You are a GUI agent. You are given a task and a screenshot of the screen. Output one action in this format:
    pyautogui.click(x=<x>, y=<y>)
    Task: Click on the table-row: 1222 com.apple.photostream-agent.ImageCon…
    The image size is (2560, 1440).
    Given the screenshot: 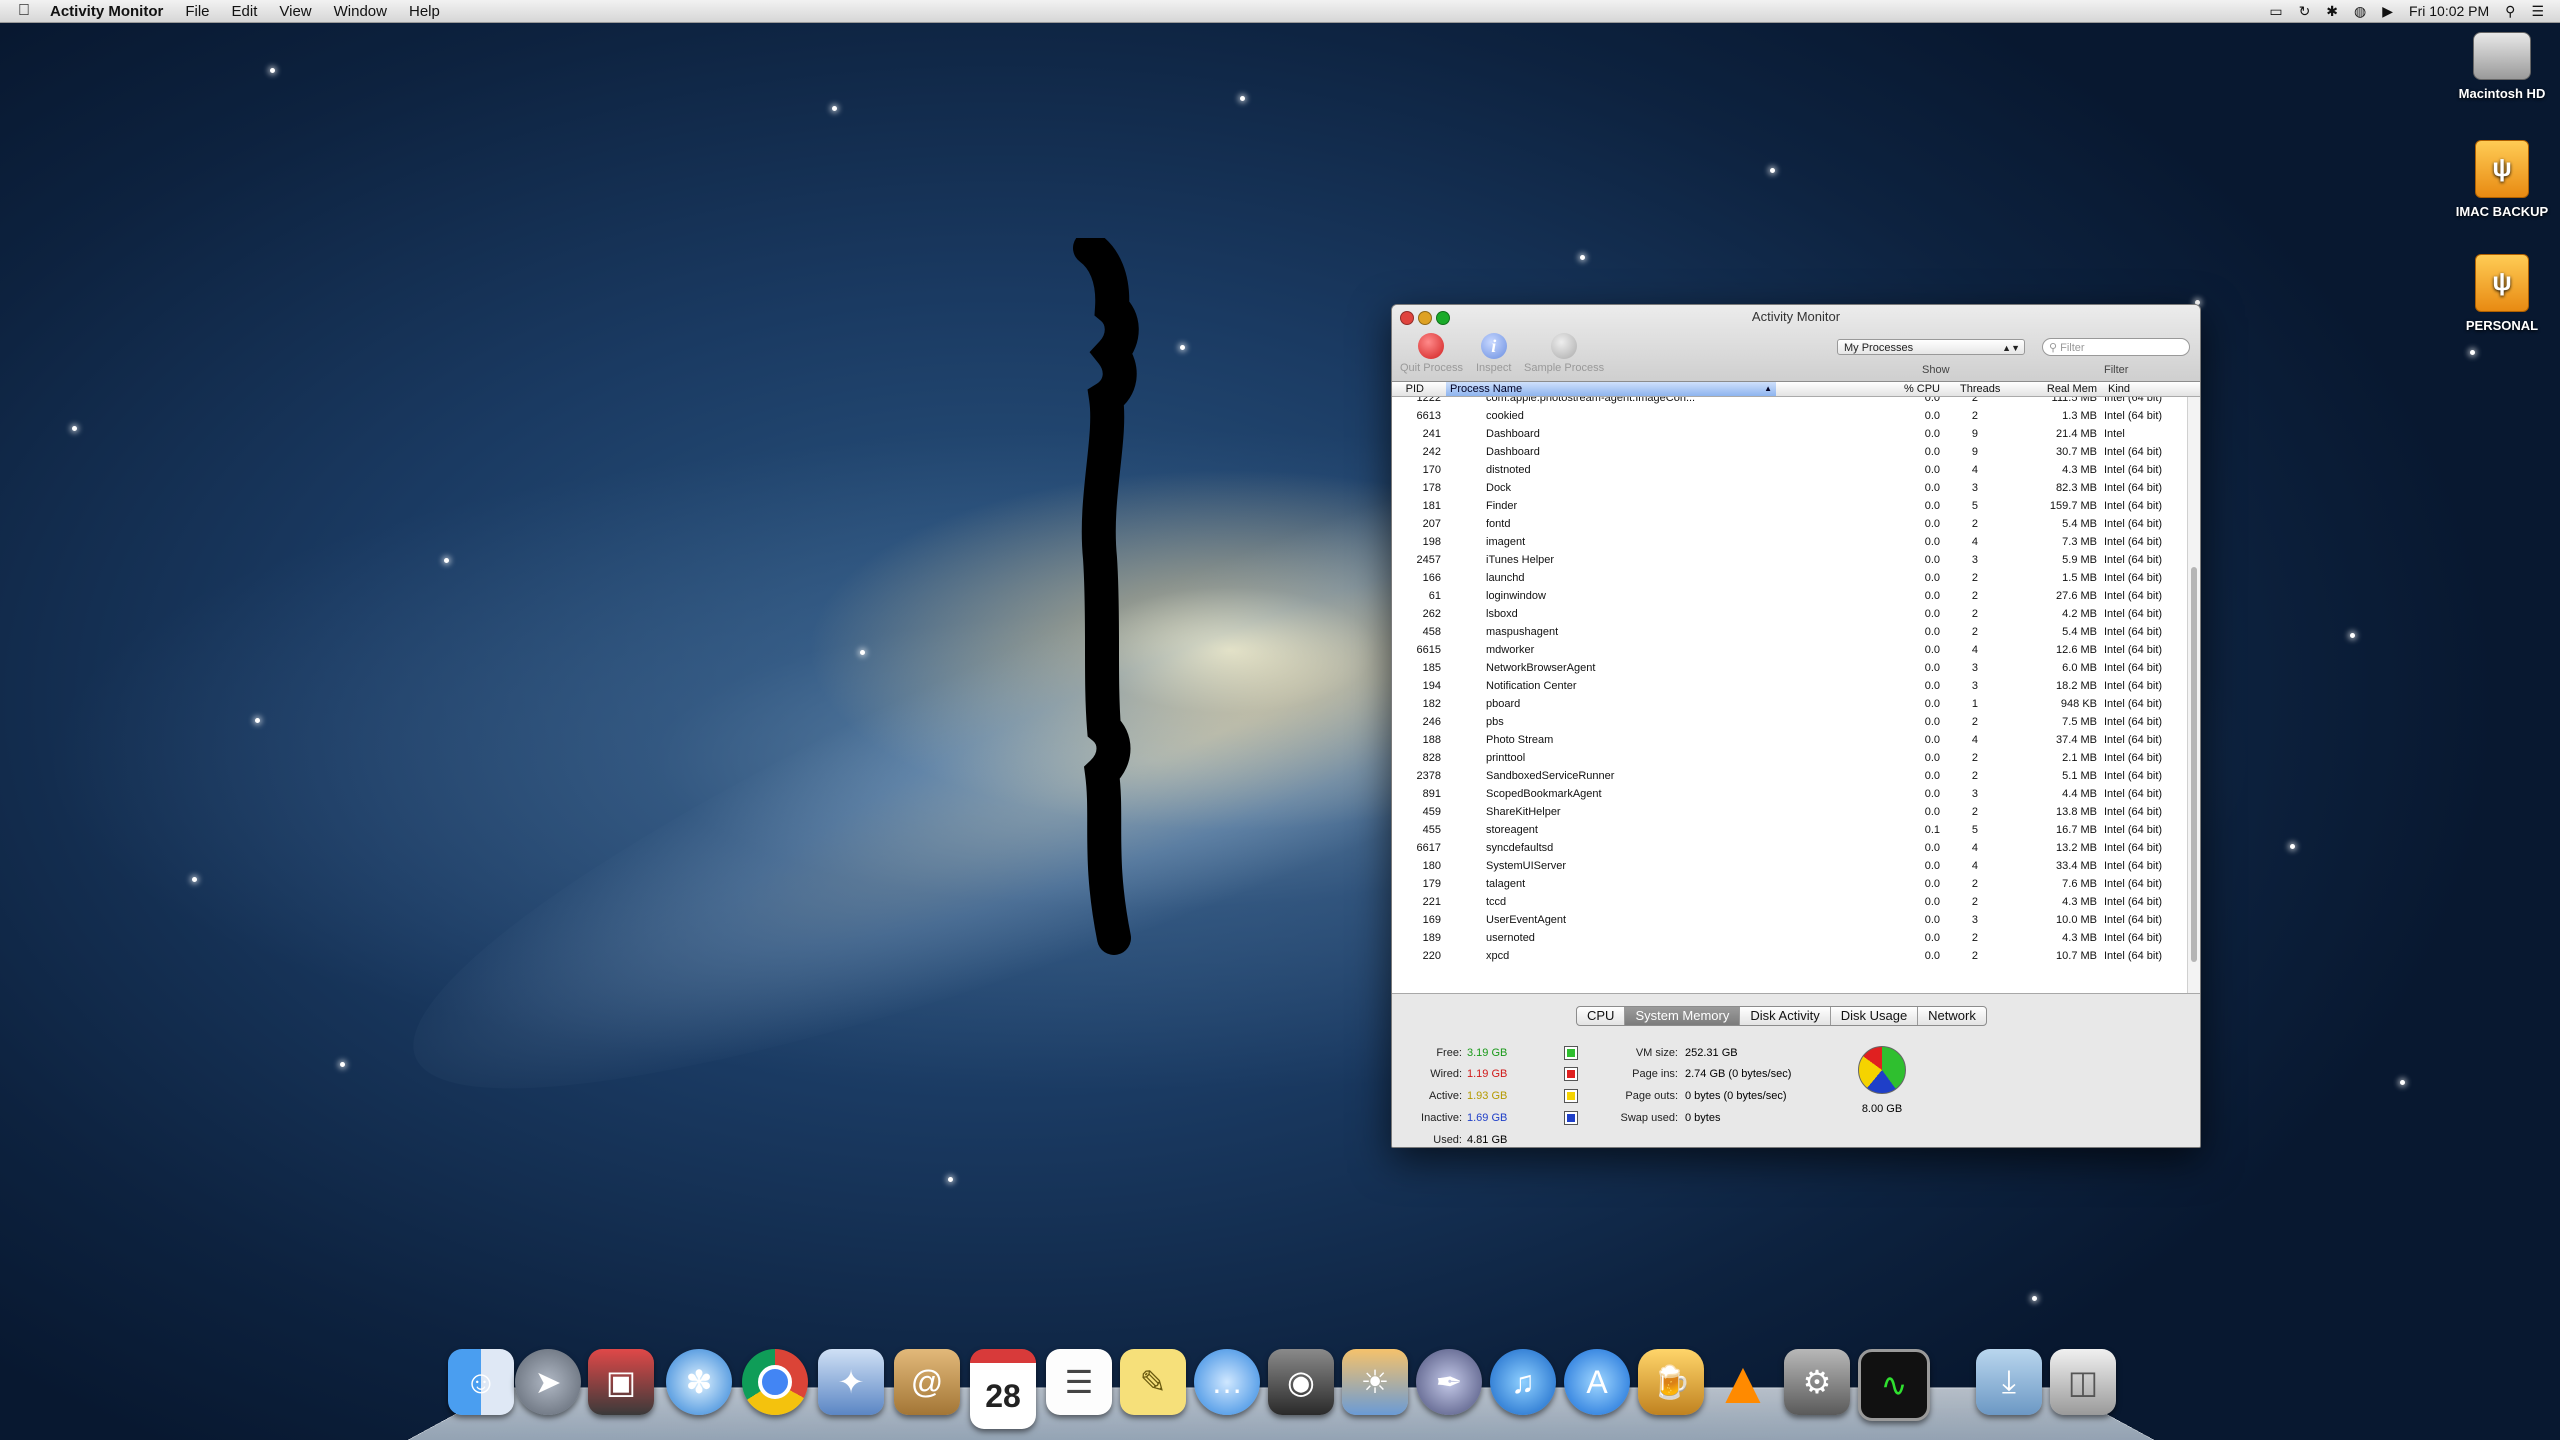 What is the action you would take?
    pyautogui.click(x=1789, y=402)
    